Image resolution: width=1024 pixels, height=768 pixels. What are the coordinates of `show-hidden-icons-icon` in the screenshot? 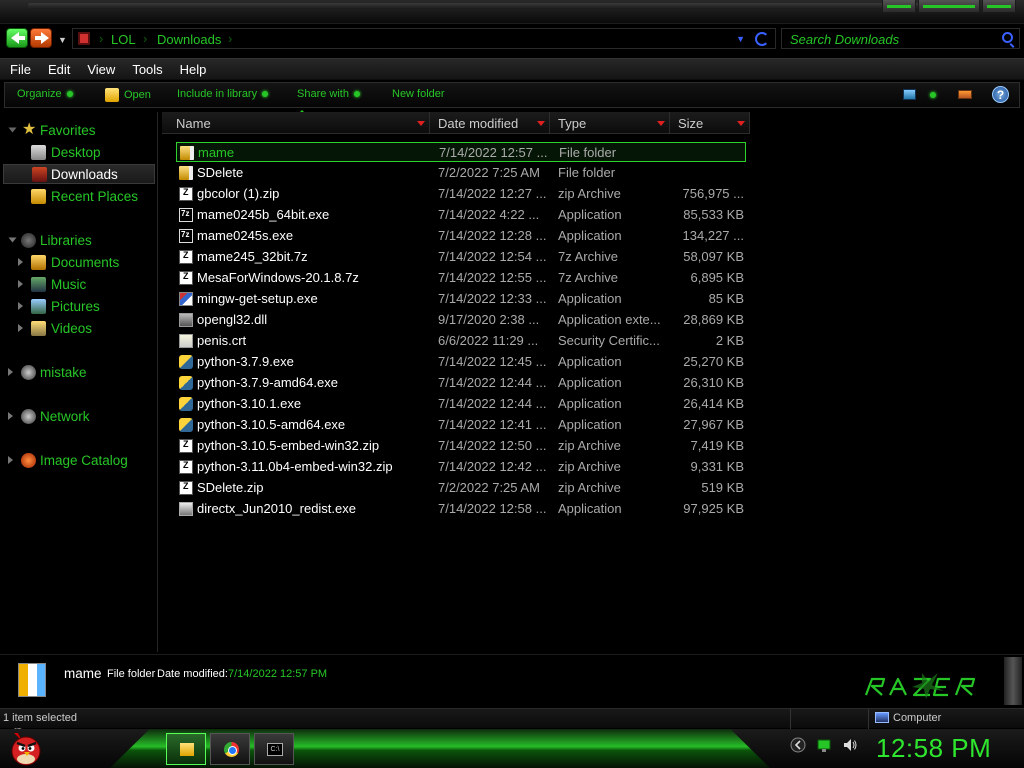 It's located at (798, 745).